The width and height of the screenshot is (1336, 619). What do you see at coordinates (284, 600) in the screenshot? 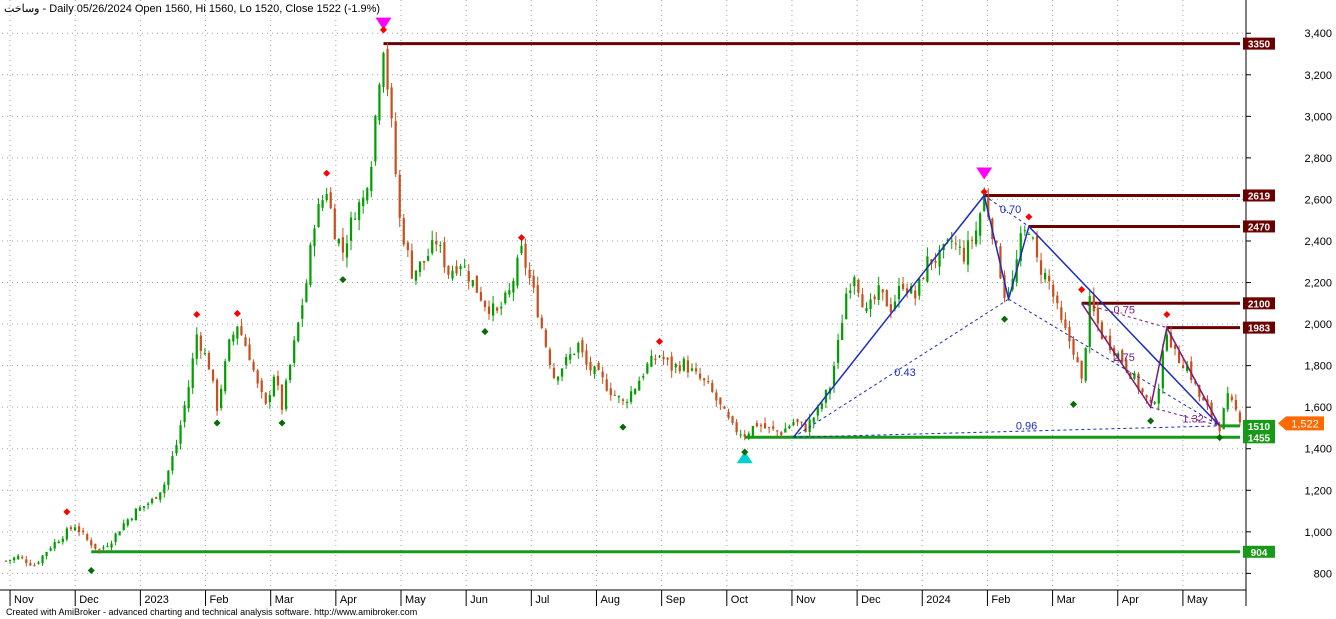
I see `x-tick-label: Mar` at bounding box center [284, 600].